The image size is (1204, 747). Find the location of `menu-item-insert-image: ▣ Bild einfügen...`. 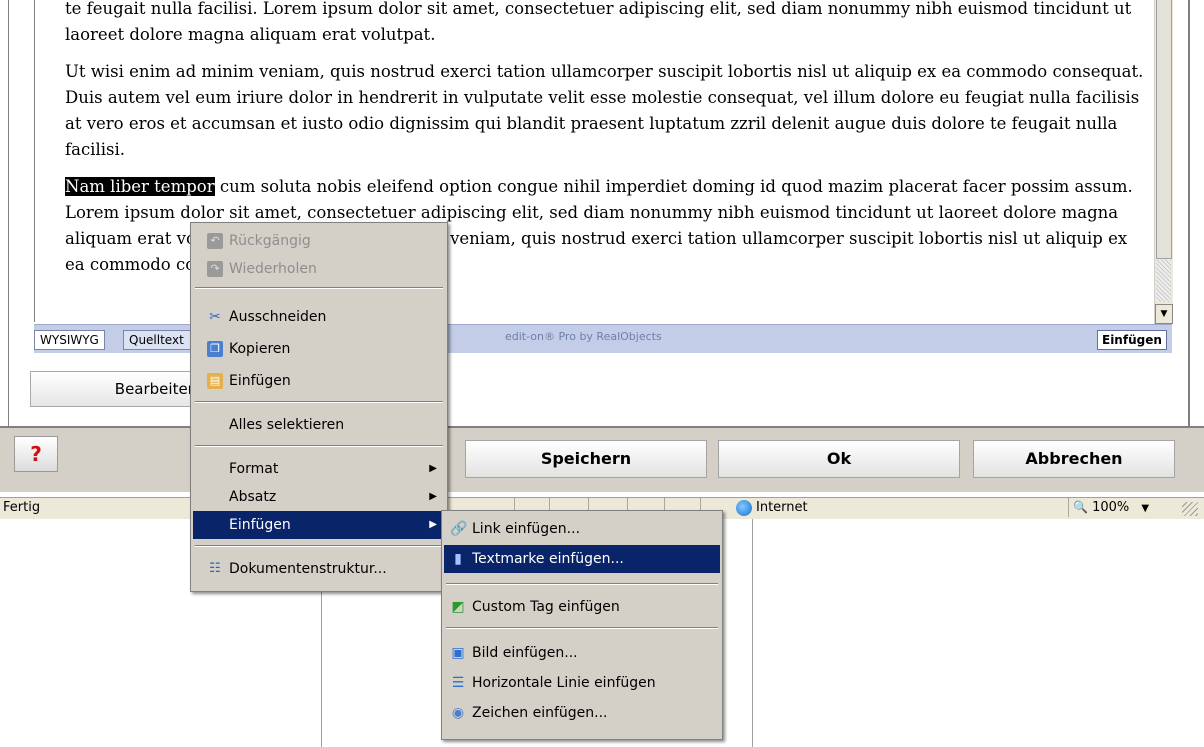

menu-item-insert-image: ▣ Bild einfügen... is located at coordinates (582, 653).